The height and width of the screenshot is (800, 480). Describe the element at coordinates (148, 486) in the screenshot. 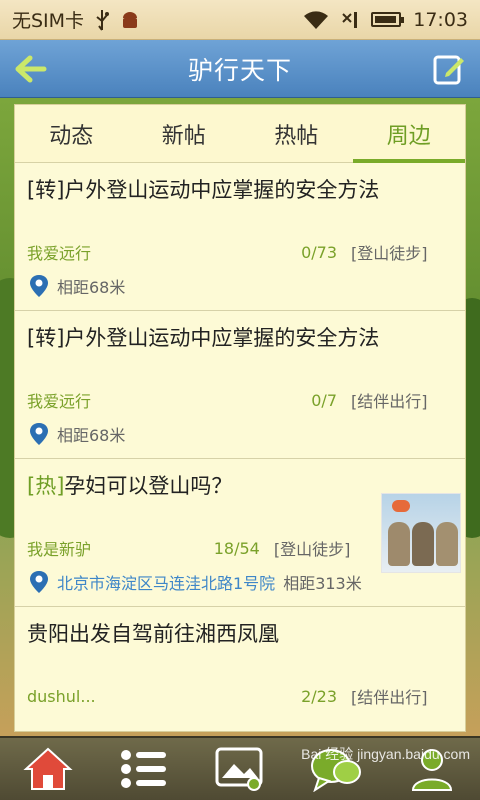

I see `post-title-text: 孕妇可以登山吗？` at that location.